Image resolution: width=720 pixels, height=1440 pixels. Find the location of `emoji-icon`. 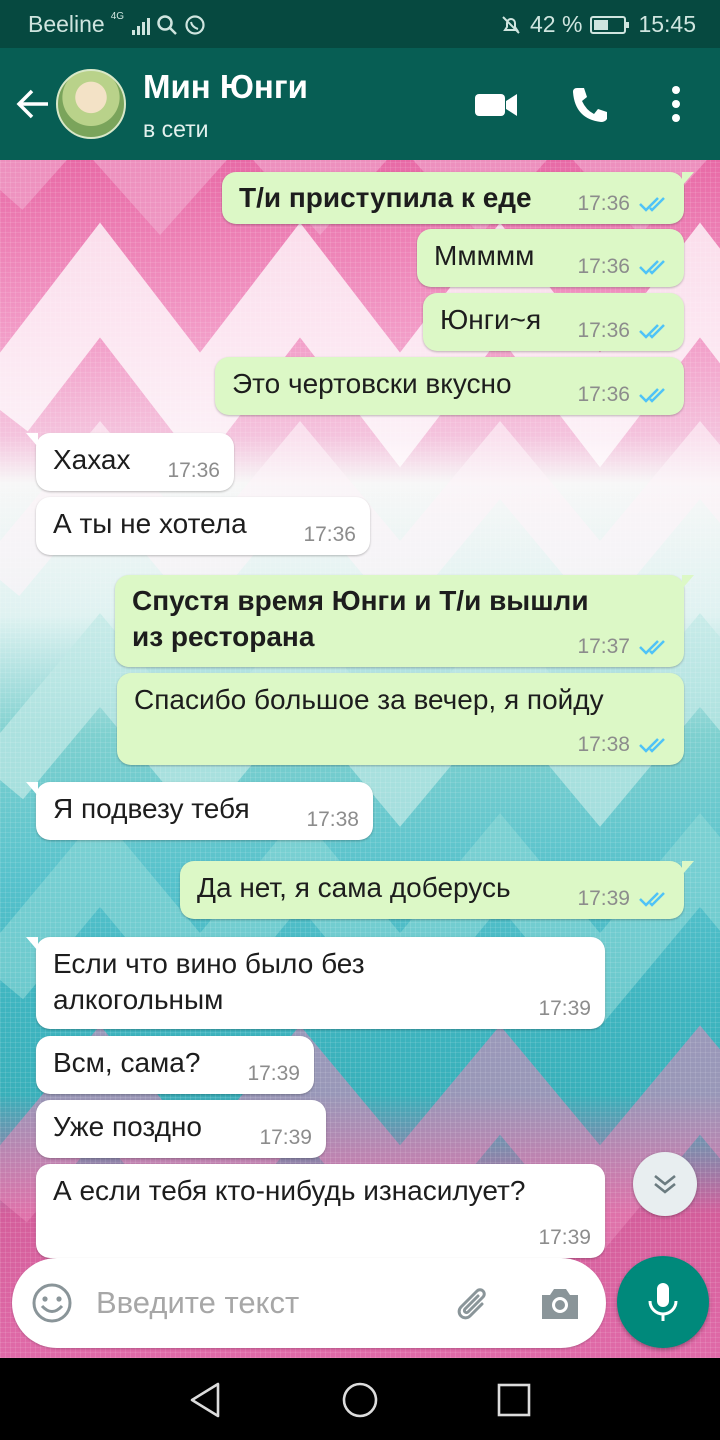

emoji-icon is located at coordinates (52, 1303).